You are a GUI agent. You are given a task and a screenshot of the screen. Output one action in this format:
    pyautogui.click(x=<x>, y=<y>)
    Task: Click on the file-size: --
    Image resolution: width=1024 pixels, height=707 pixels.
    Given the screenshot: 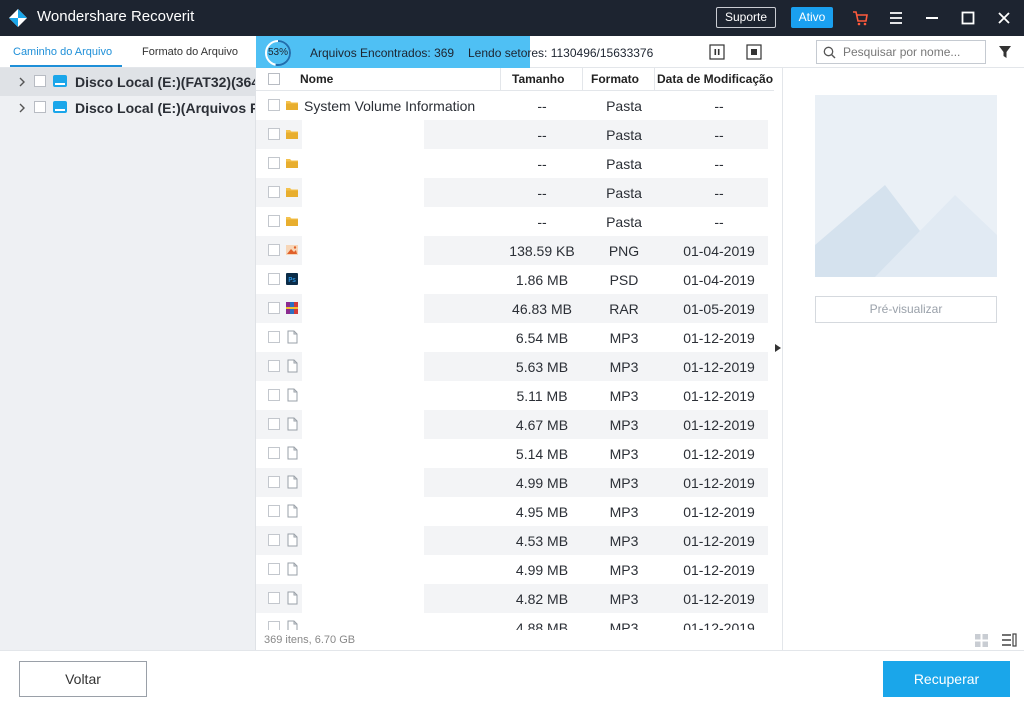 What is the action you would take?
    pyautogui.click(x=542, y=193)
    